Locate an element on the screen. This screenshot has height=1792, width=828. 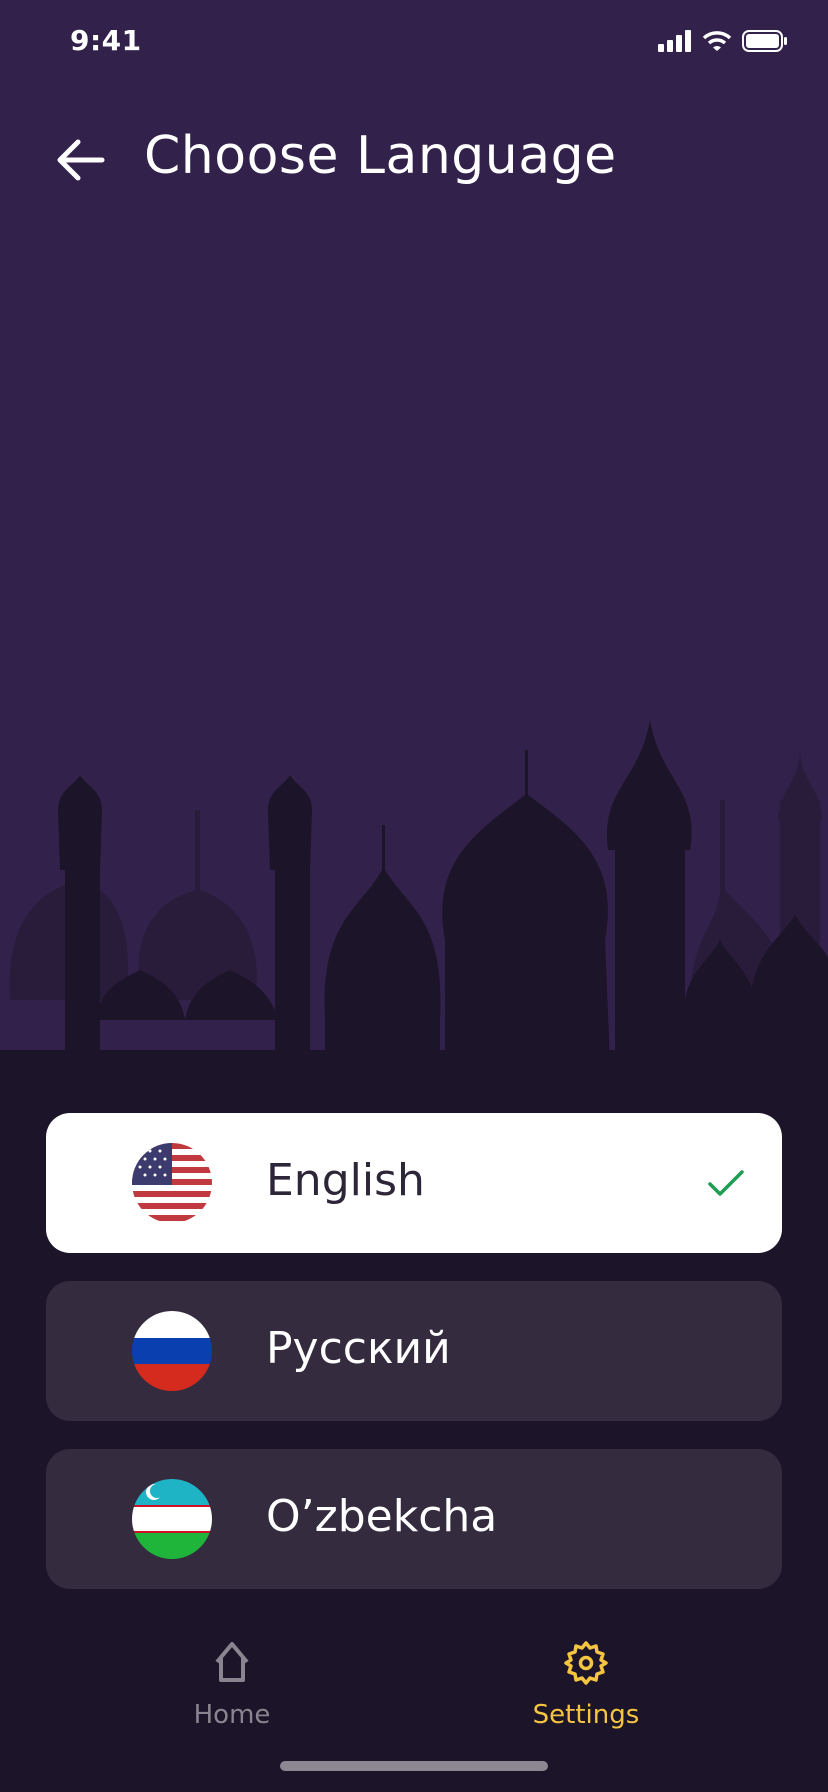
language-option-uzbek: O’zbekcha is located at coordinates (414, 1519).